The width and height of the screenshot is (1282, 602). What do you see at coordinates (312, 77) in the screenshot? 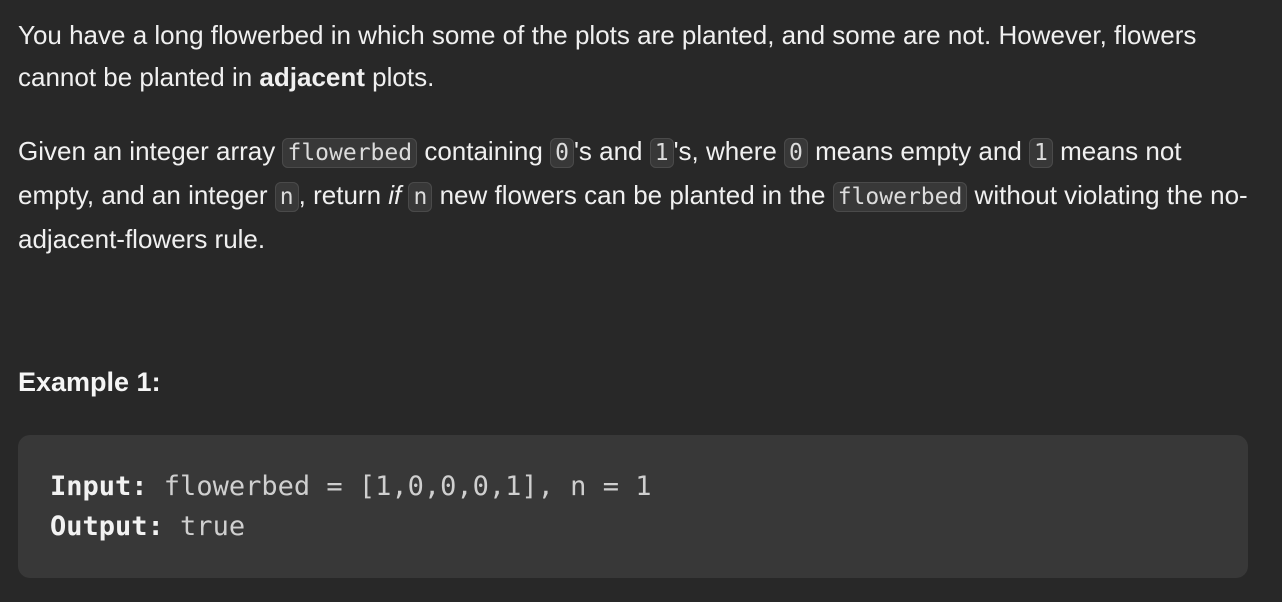
I see `adjacent-emphasis: adjacent` at bounding box center [312, 77].